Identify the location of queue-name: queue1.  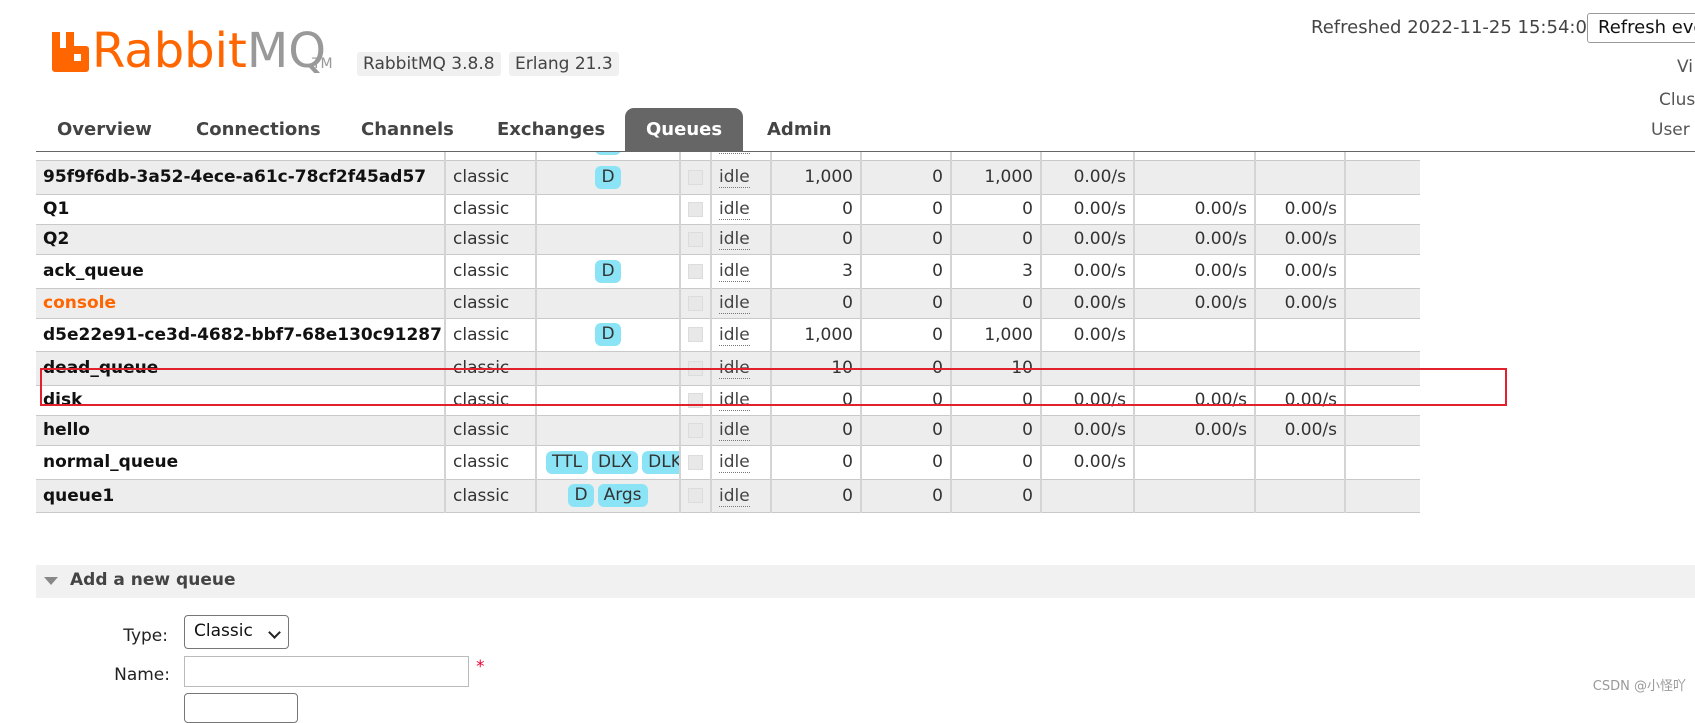
(240, 496).